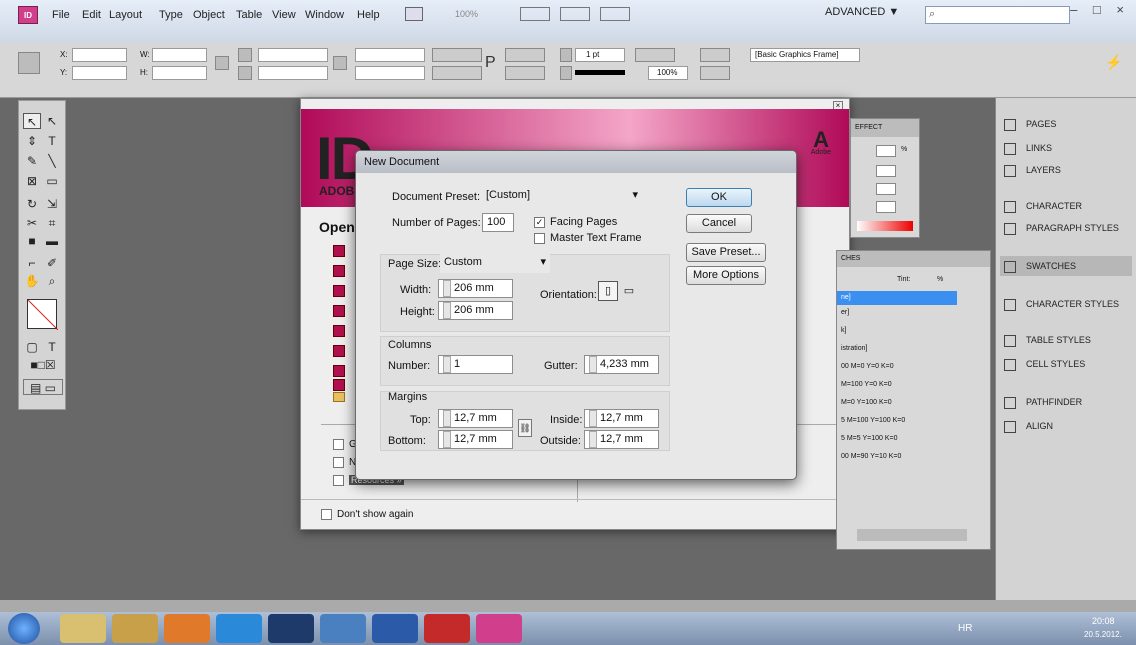  What do you see at coordinates (99, 55) in the screenshot?
I see `x-field` at bounding box center [99, 55].